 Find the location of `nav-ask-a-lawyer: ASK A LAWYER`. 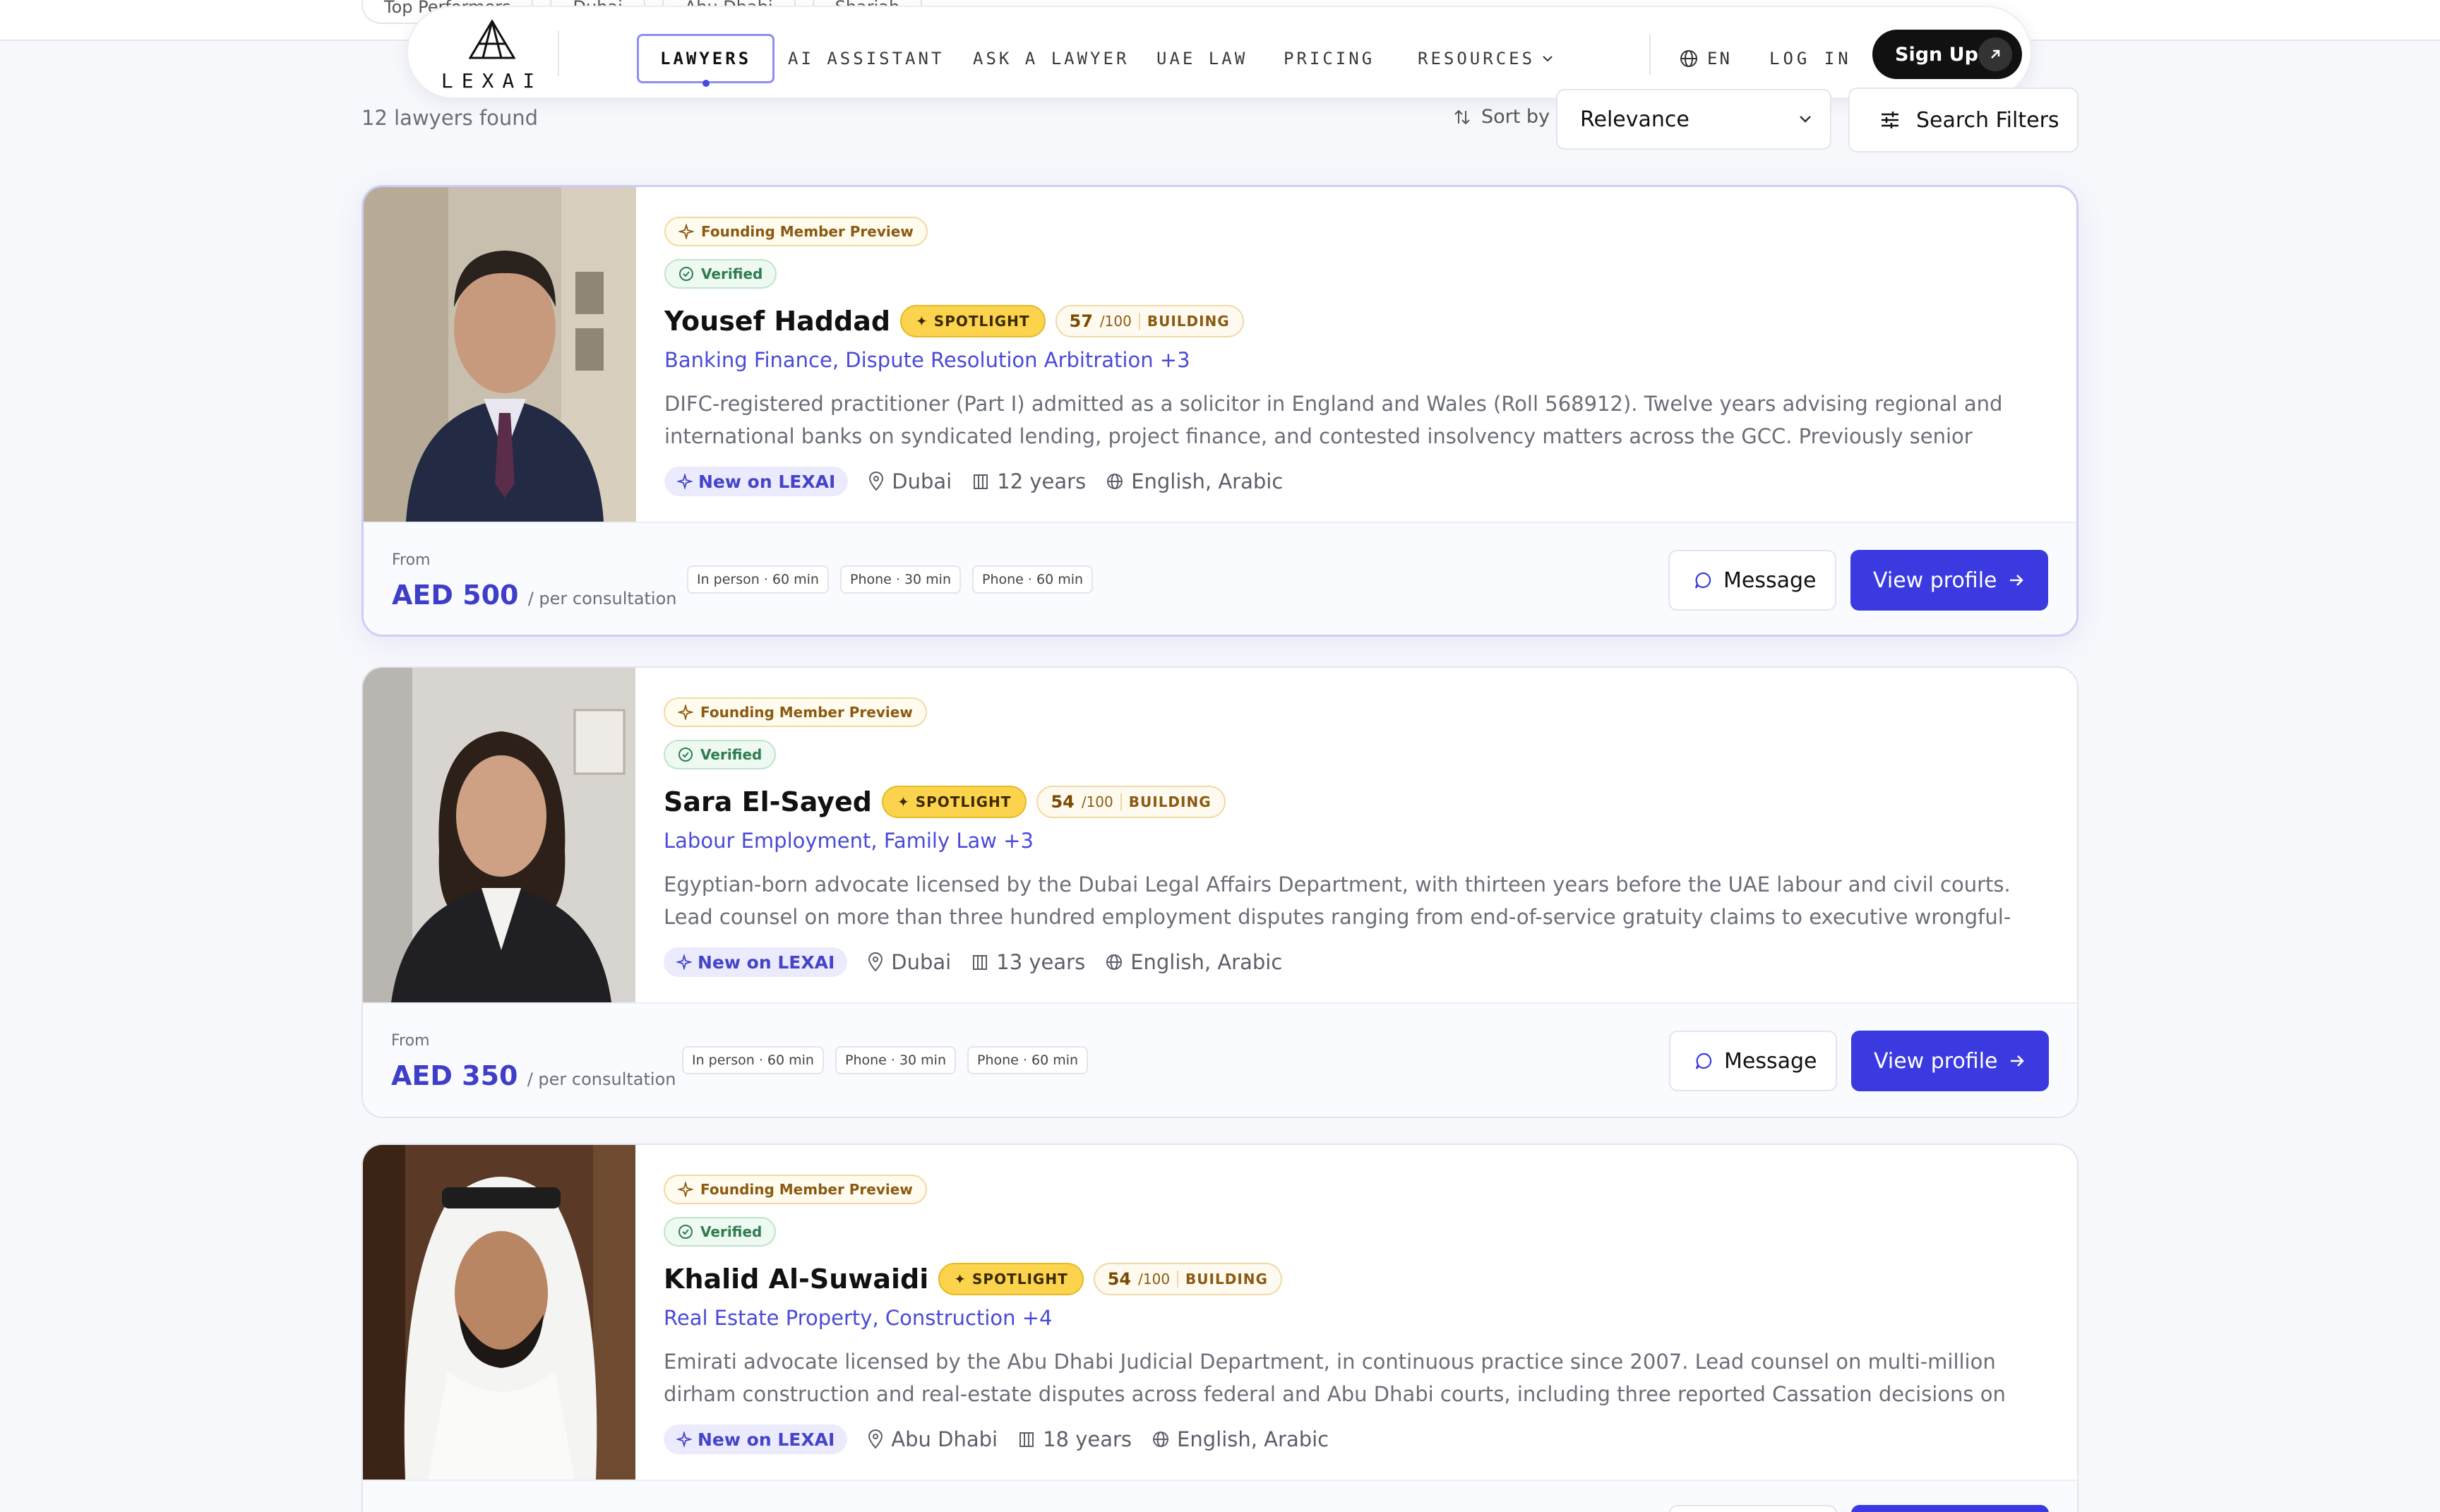

nav-ask-a-lawyer: ASK A LAWYER is located at coordinates (1051, 59).